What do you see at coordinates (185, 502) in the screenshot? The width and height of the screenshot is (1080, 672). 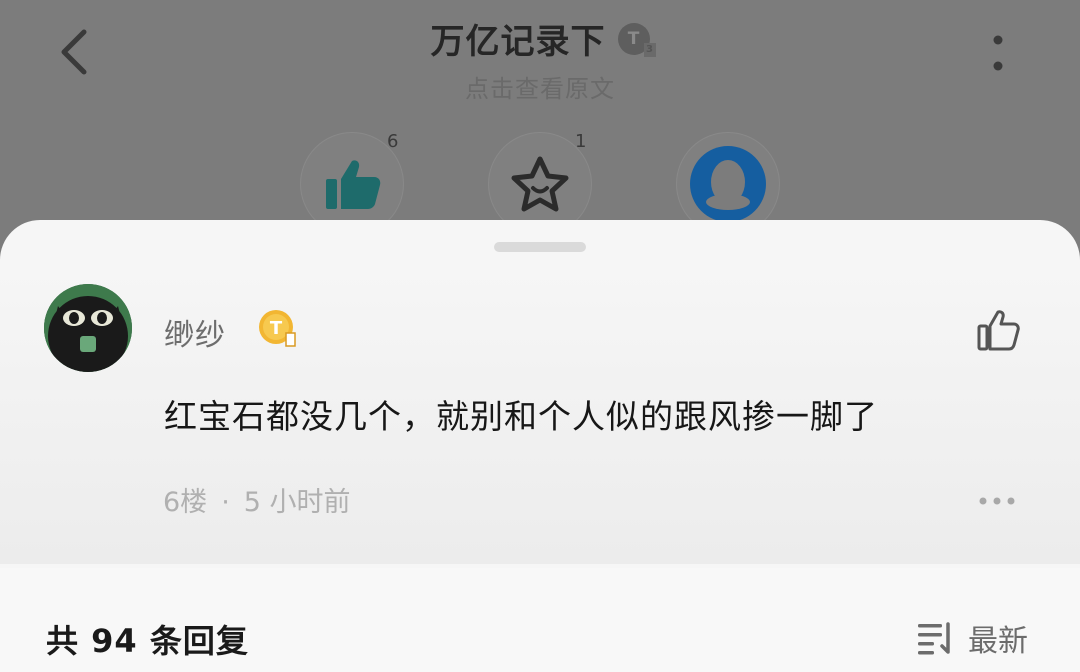 I see `floor-number: 6楼` at bounding box center [185, 502].